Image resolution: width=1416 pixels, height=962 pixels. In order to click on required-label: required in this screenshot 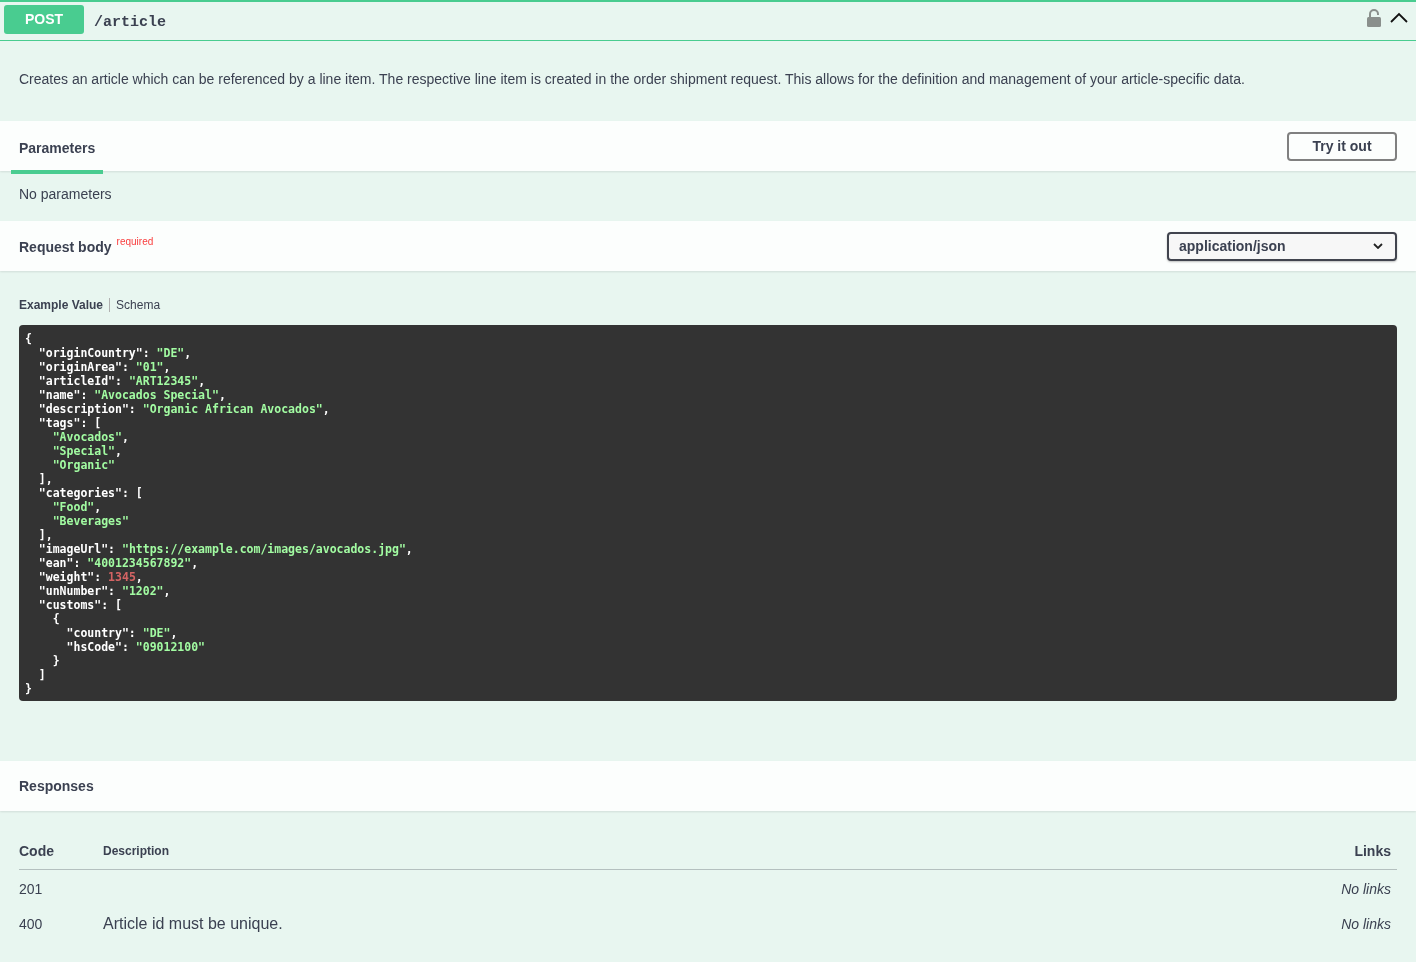, I will do `click(135, 241)`.